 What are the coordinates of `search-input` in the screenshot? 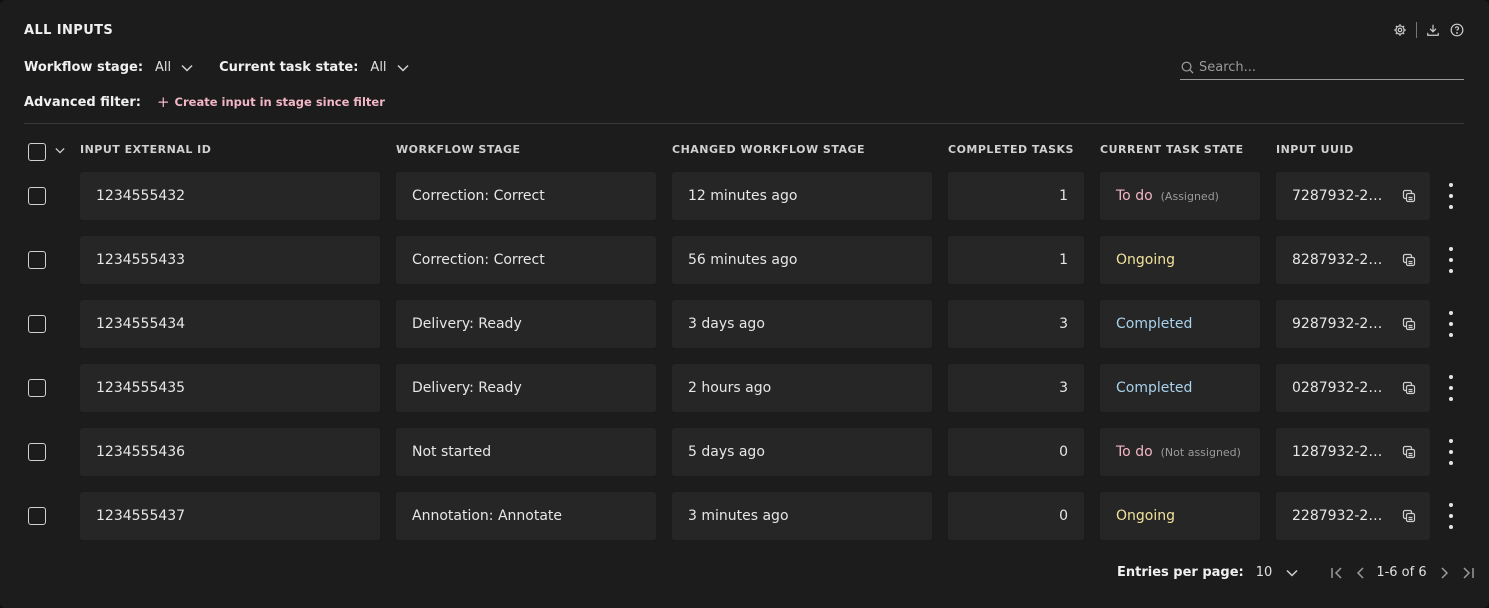 It's located at (1324, 67).